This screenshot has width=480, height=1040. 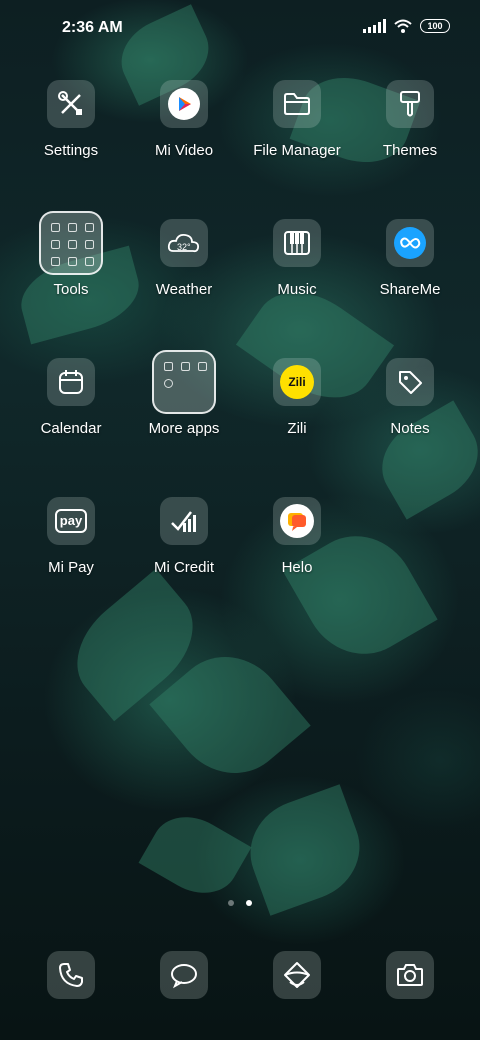 I want to click on app-helo: Helo, so click(x=297, y=535).